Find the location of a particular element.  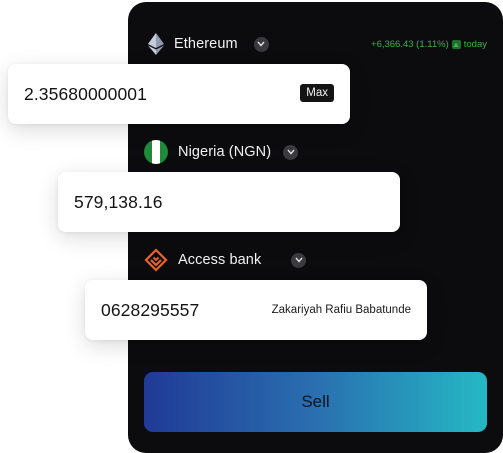

price-change-ticker: +6,366.43 (1.11%) today is located at coordinates (429, 44).